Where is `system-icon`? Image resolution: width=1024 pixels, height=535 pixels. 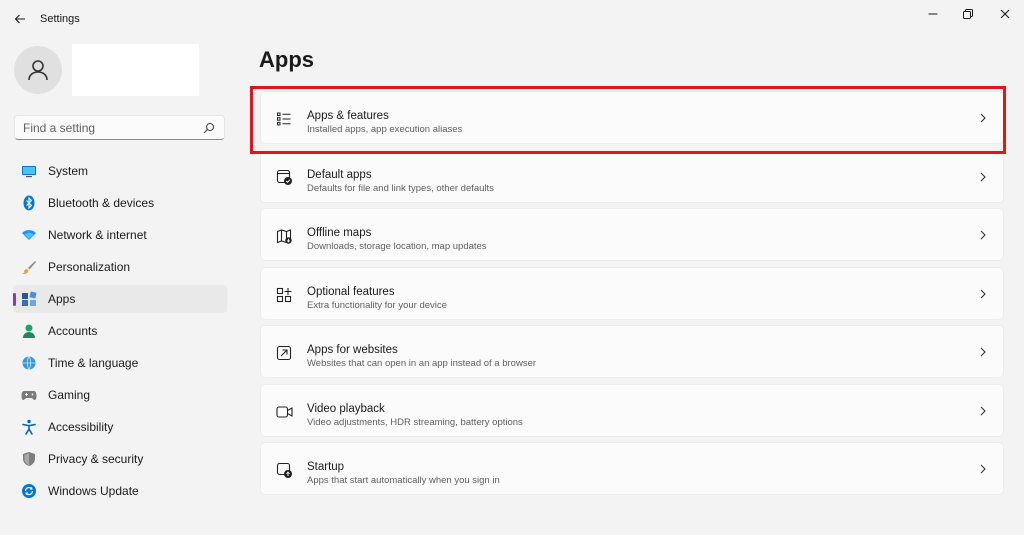 system-icon is located at coordinates (29, 171).